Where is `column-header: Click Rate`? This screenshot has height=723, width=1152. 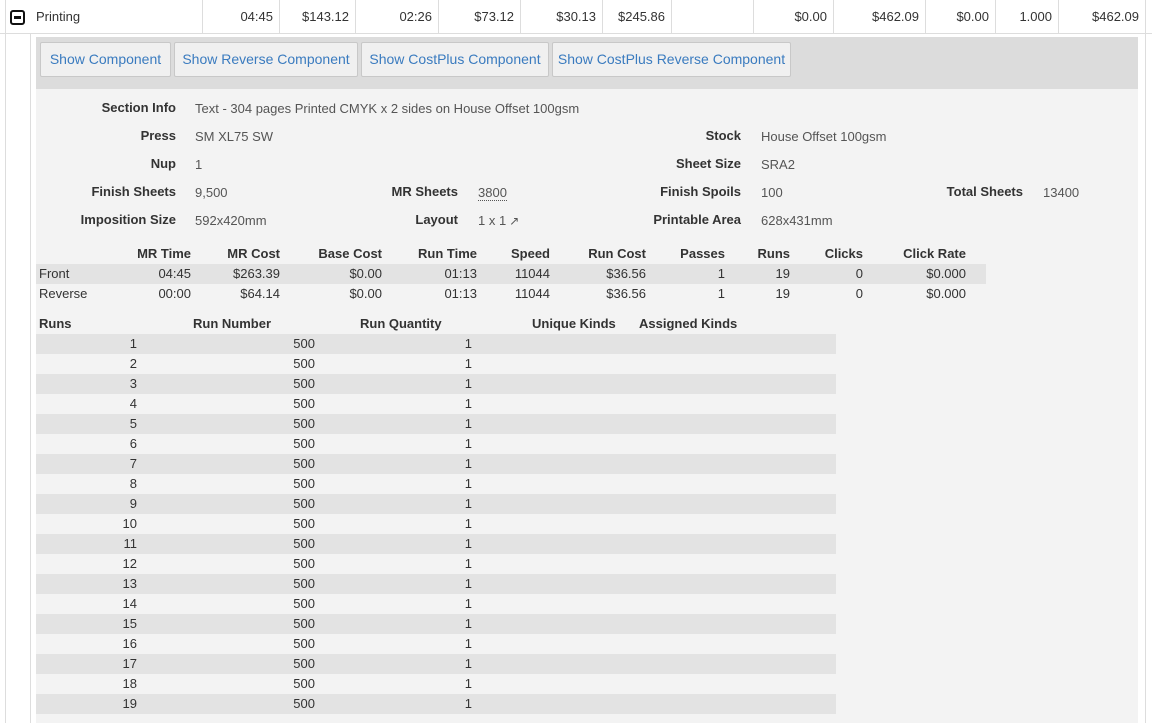 column-header: Click Rate is located at coordinates (934, 253).